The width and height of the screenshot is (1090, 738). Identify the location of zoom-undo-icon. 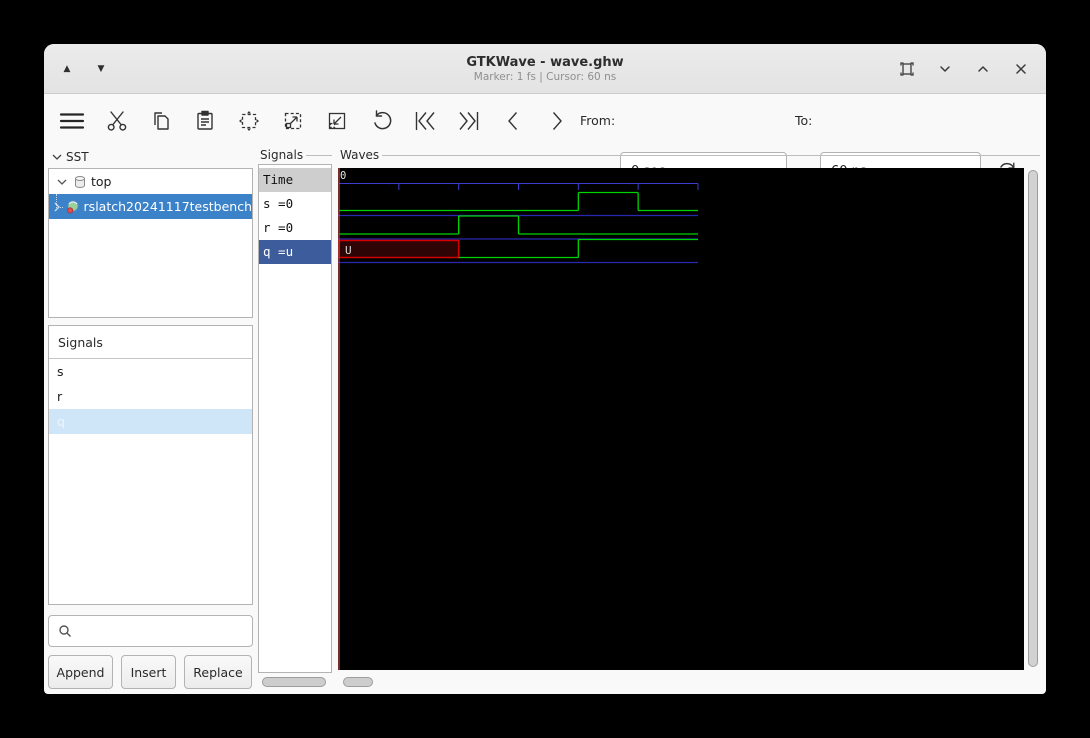
(381, 121).